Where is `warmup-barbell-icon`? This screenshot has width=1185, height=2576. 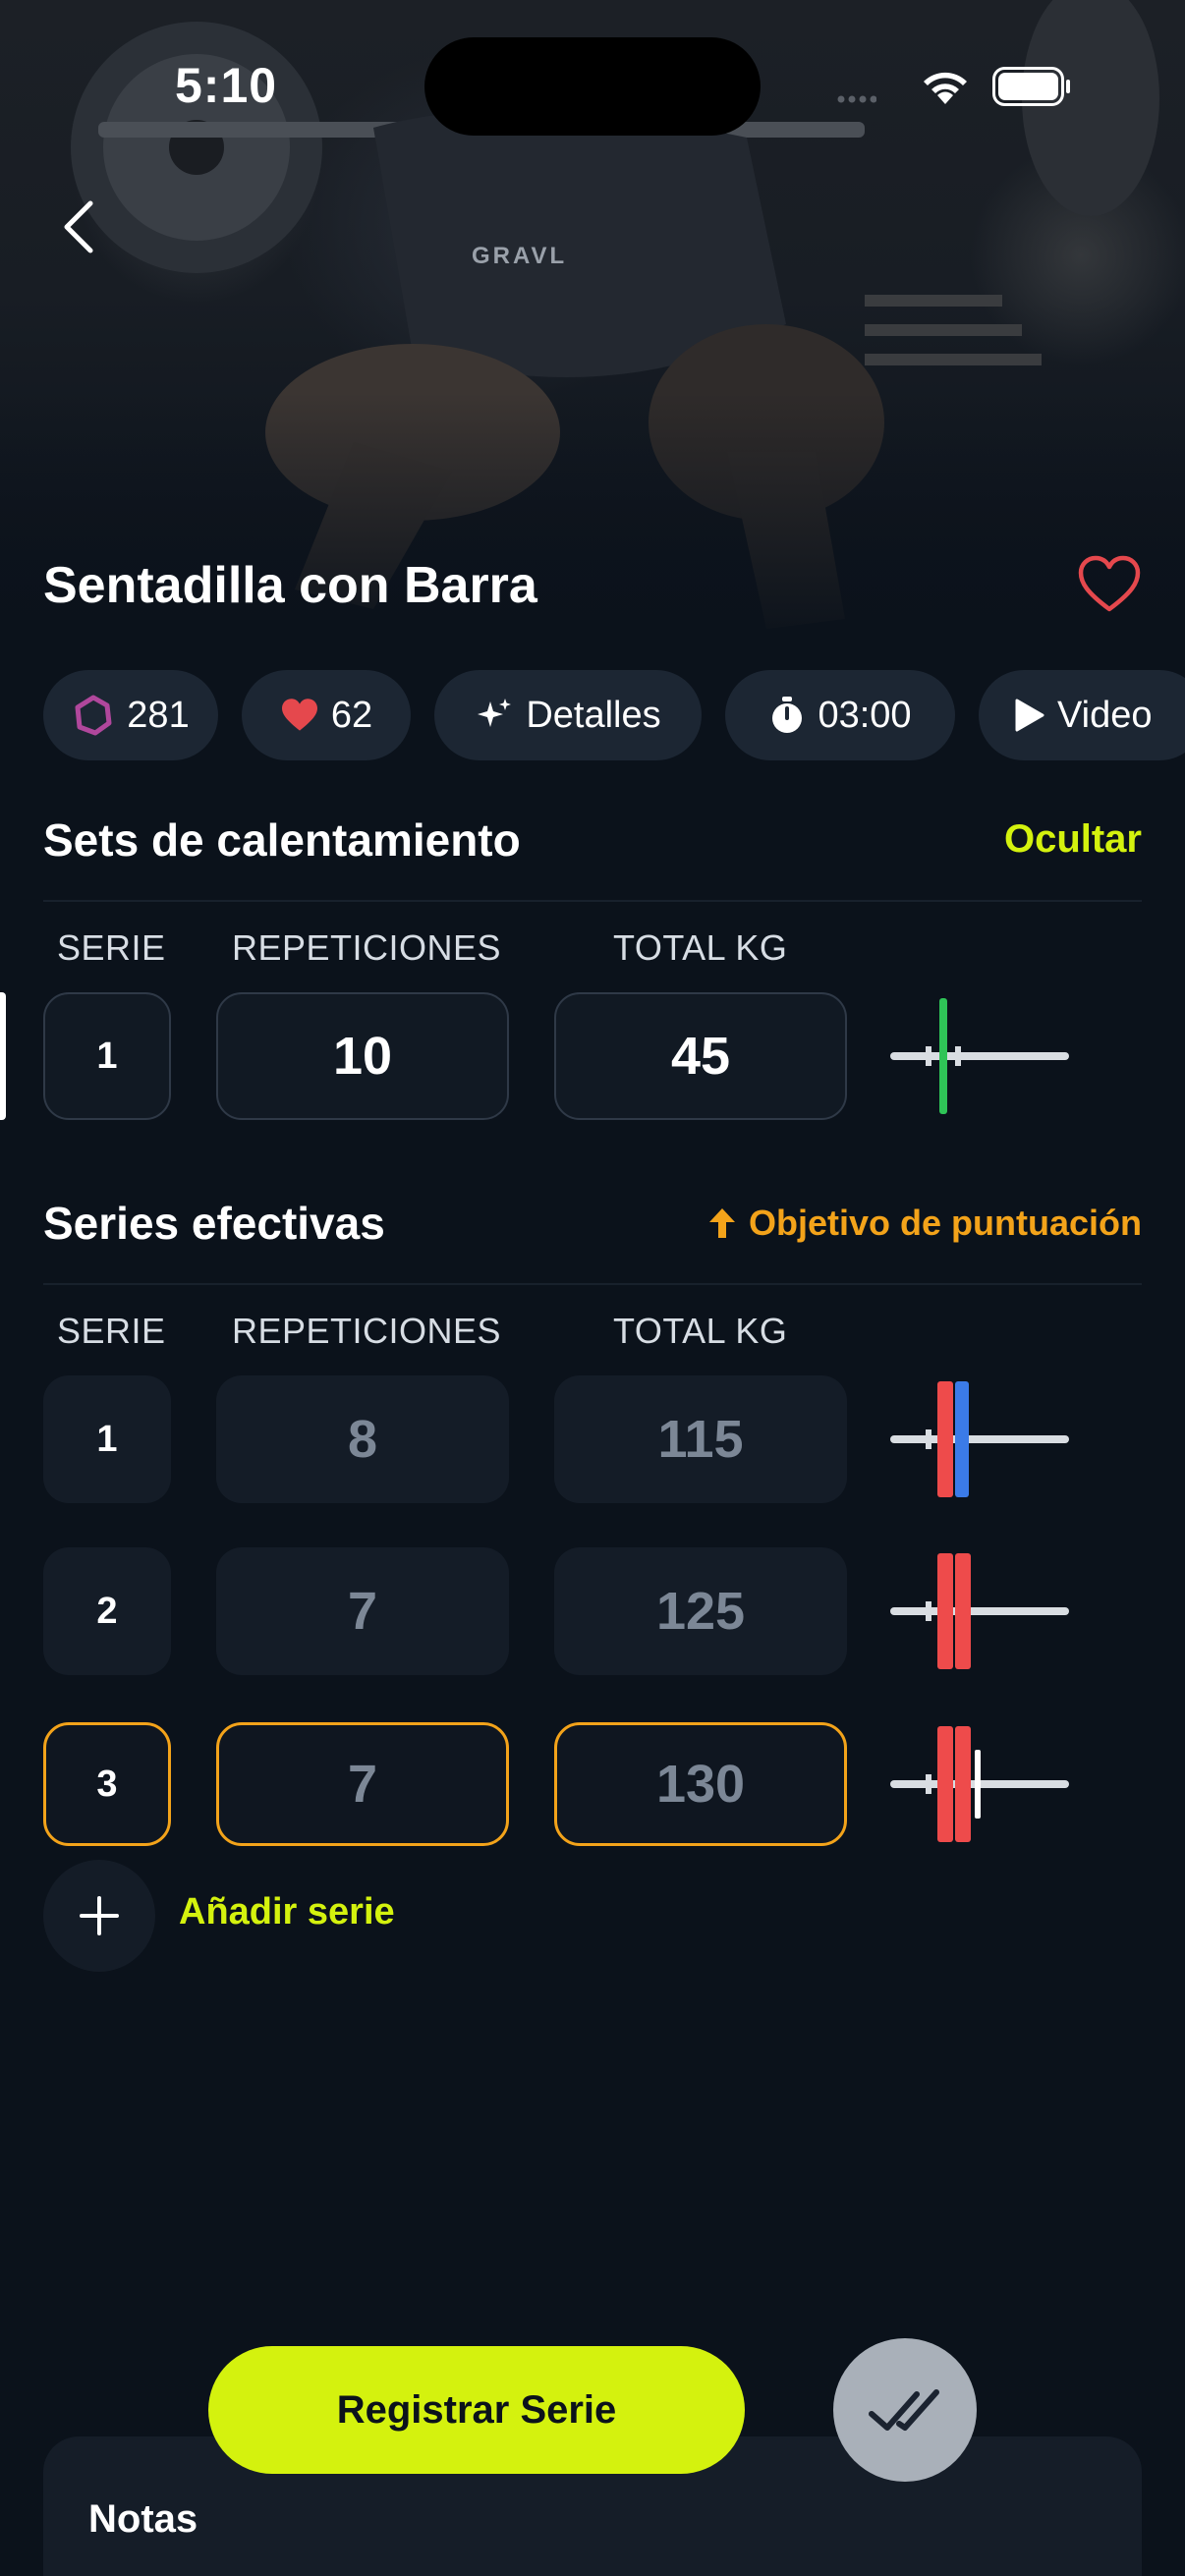
warmup-barbell-icon is located at coordinates (980, 1056).